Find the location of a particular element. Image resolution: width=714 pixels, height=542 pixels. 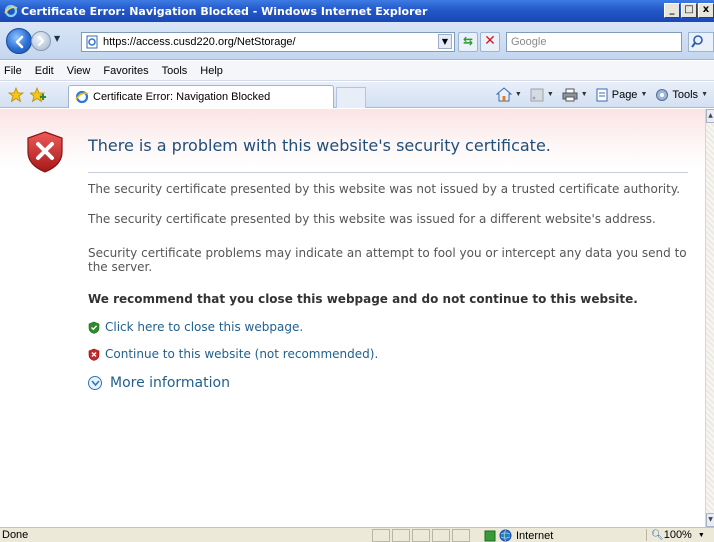

address-bar: https://access.cusd220.org/NetStorage/ is located at coordinates (268, 42).